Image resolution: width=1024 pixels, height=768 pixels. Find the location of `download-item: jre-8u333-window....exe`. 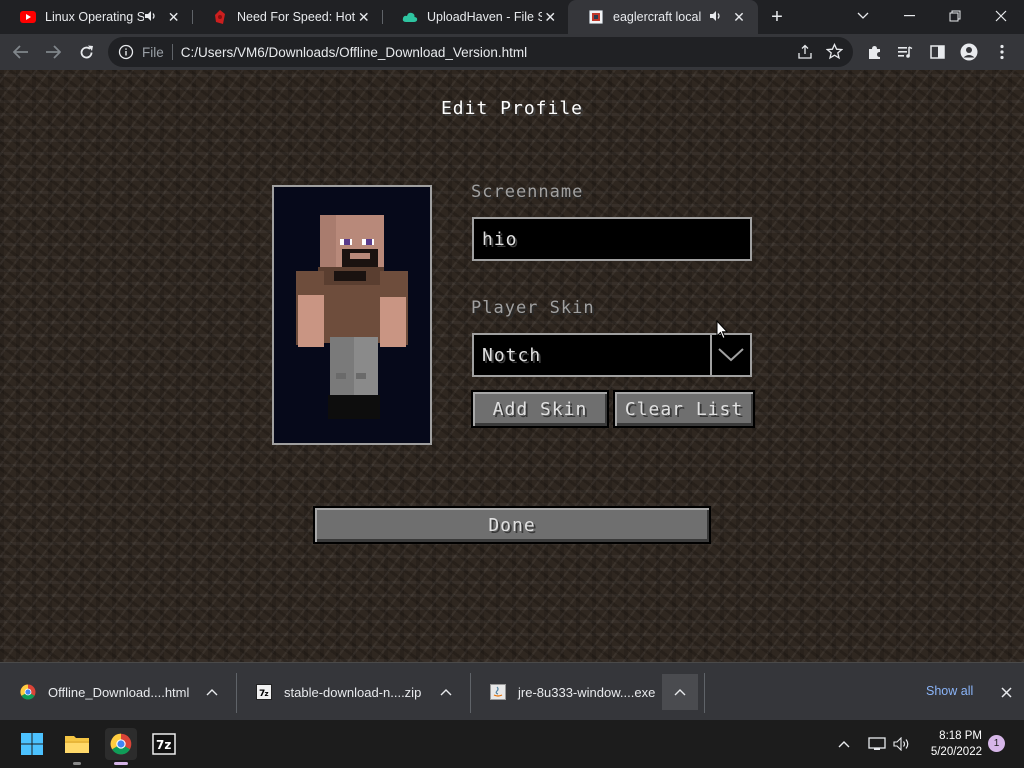

download-item: jre-8u333-window....exe is located at coordinates (587, 692).